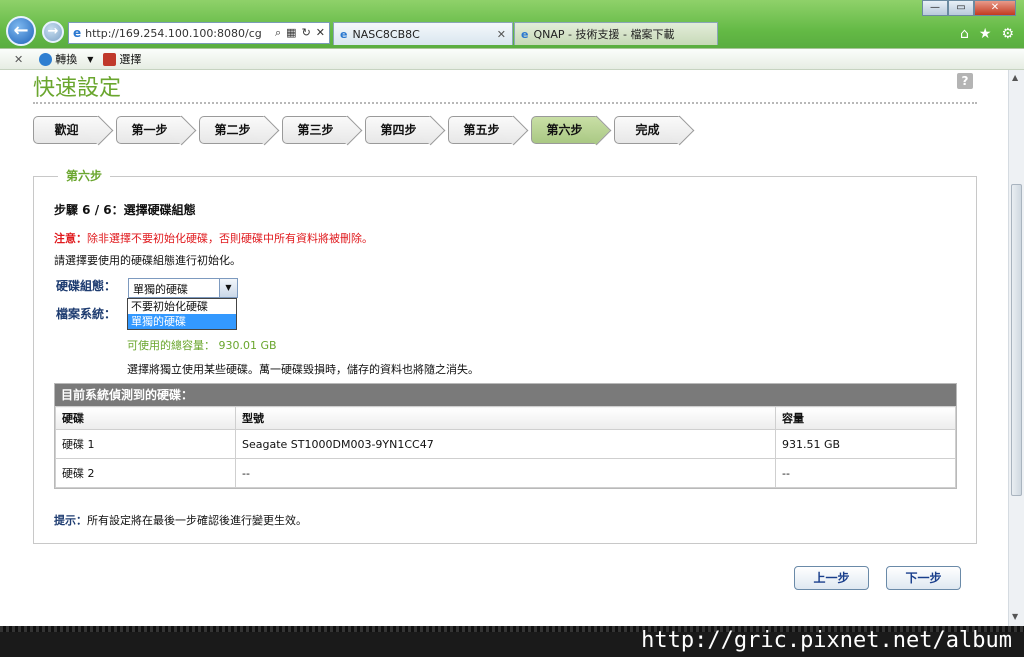 This screenshot has width=1024, height=657. Describe the element at coordinates (995, 8) in the screenshot. I see `close-window-icon: ✕` at that location.